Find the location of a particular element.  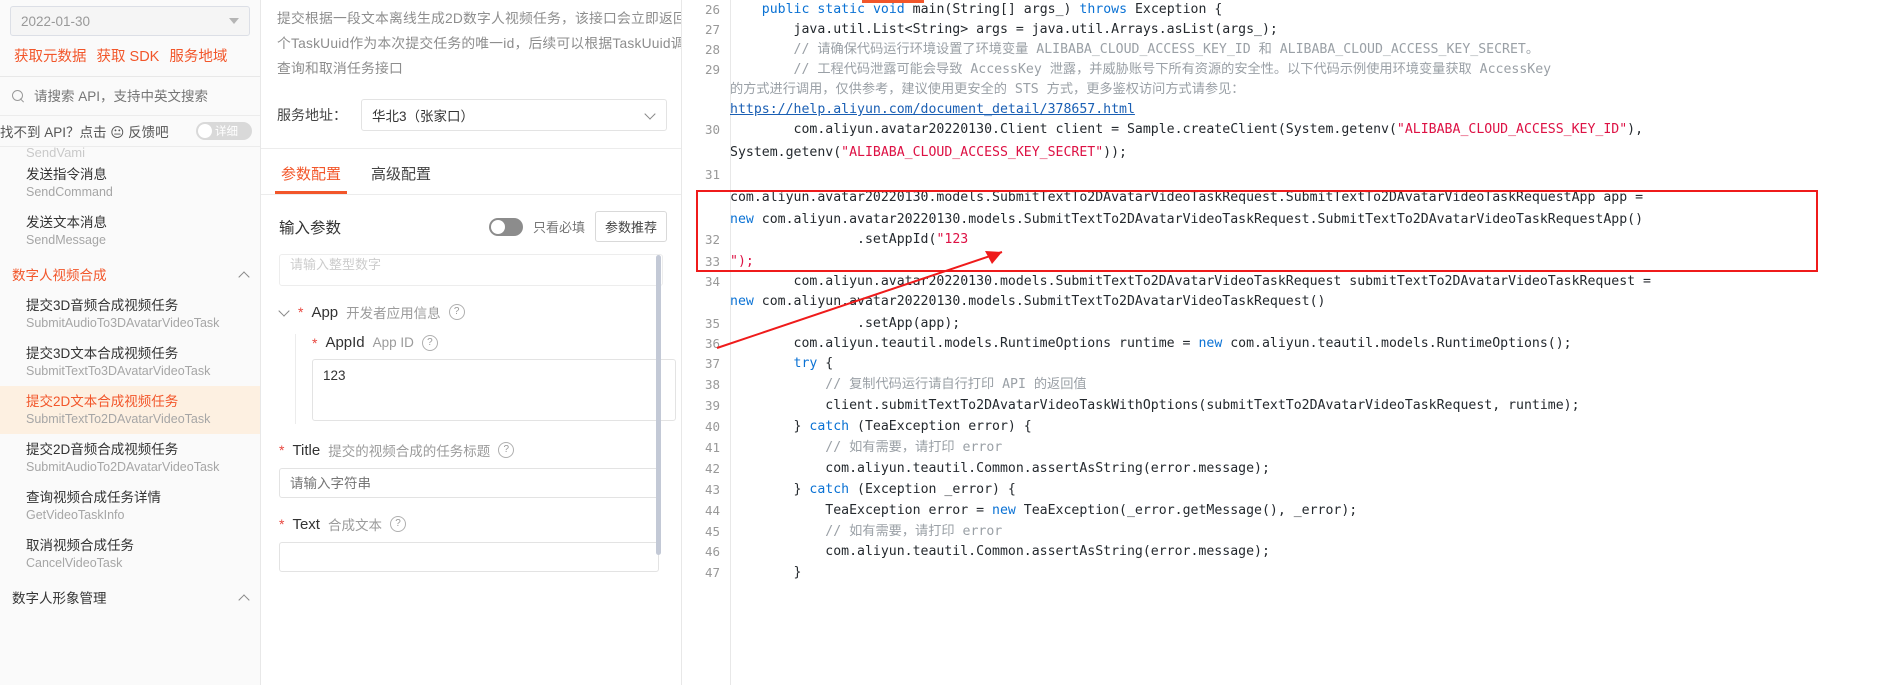

line-number: 46 is located at coordinates (712, 551).